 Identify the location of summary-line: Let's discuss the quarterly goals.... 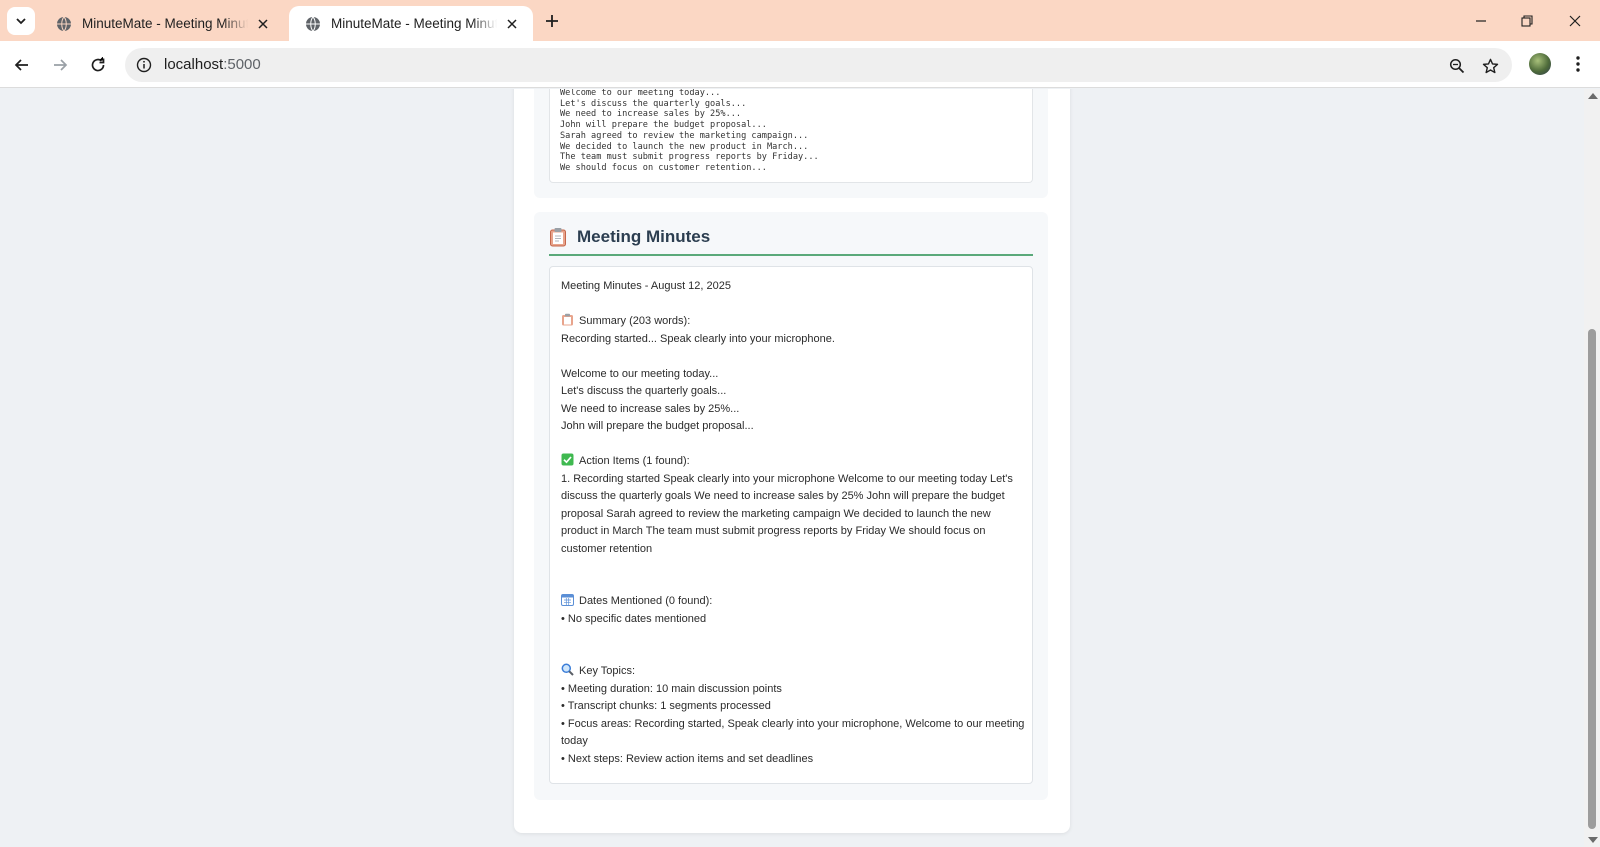
(644, 391).